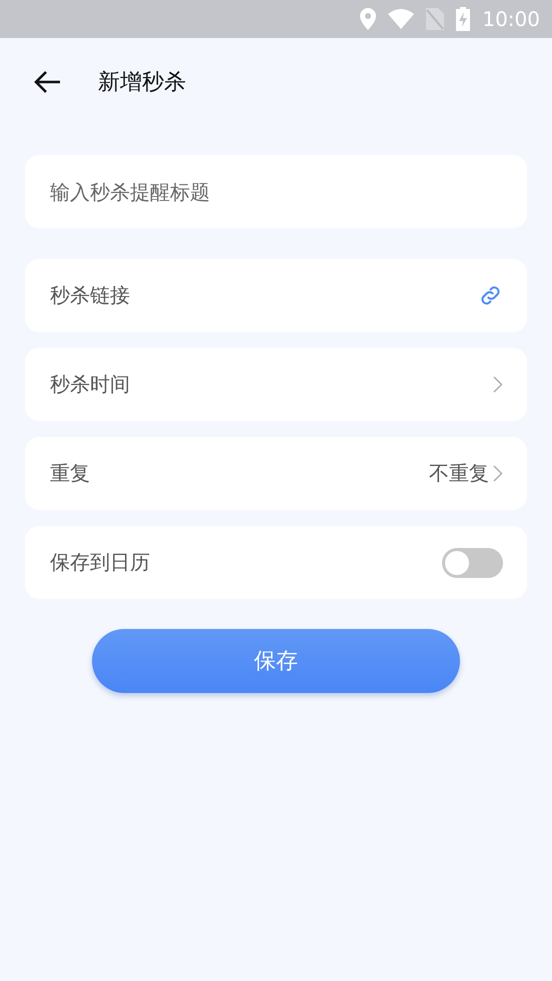 The height and width of the screenshot is (981, 552). What do you see at coordinates (276, 191) in the screenshot?
I see `title-input-field: 输入秒杀提醒标题` at bounding box center [276, 191].